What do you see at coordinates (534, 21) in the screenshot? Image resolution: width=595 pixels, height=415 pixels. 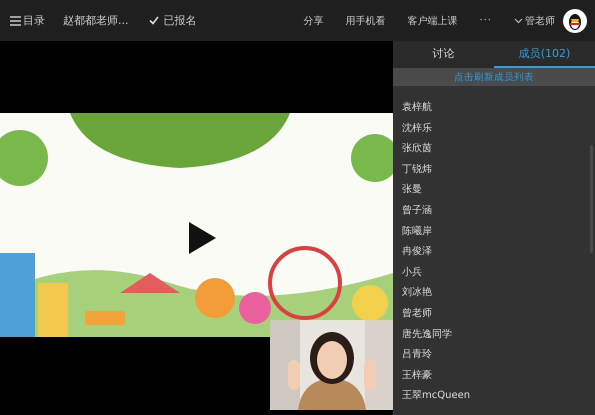 I see `user-menu: 管老师` at bounding box center [534, 21].